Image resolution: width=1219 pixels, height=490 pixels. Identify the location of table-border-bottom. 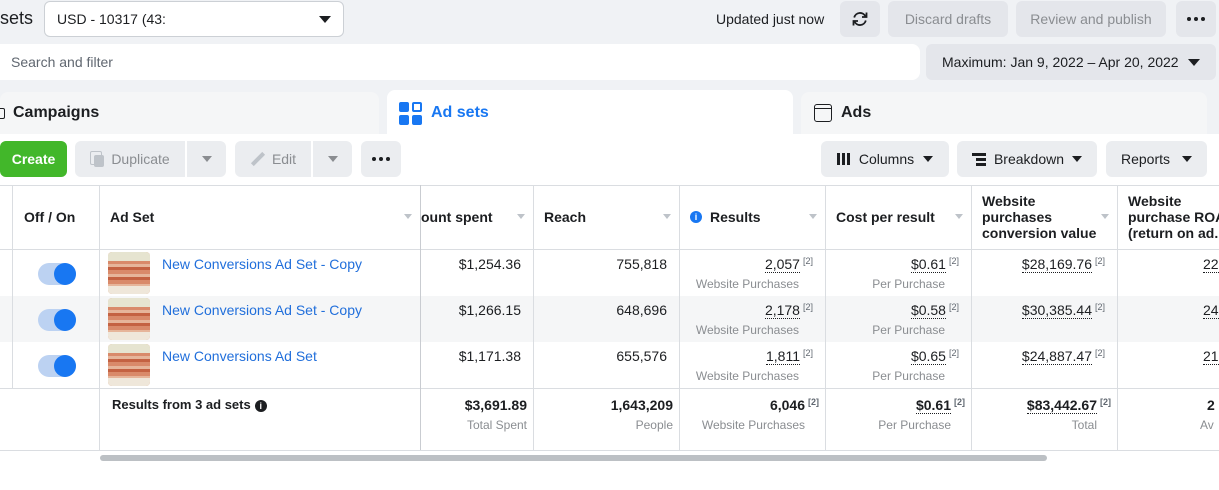
(609, 450).